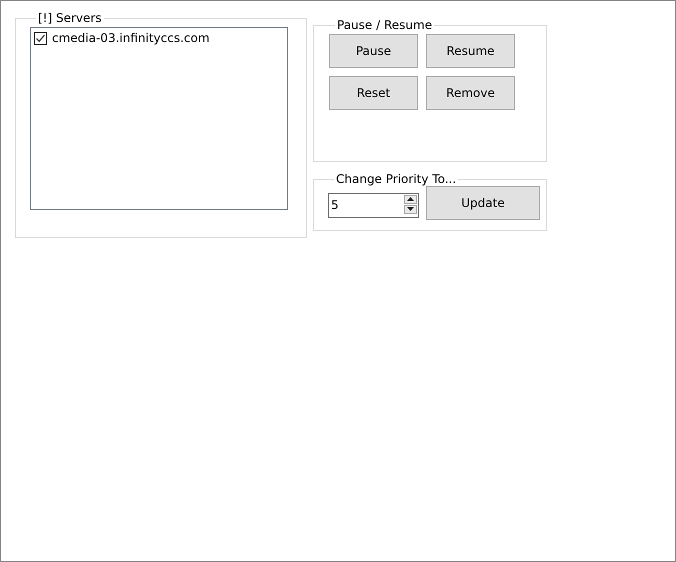 This screenshot has width=676, height=562. What do you see at coordinates (70, 18) in the screenshot?
I see `group-title: [!] Servers` at bounding box center [70, 18].